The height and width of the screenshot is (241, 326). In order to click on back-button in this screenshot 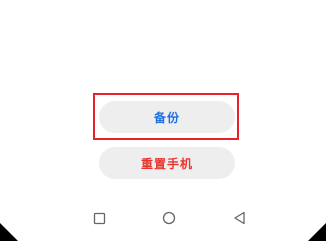, I will do `click(239, 218)`.